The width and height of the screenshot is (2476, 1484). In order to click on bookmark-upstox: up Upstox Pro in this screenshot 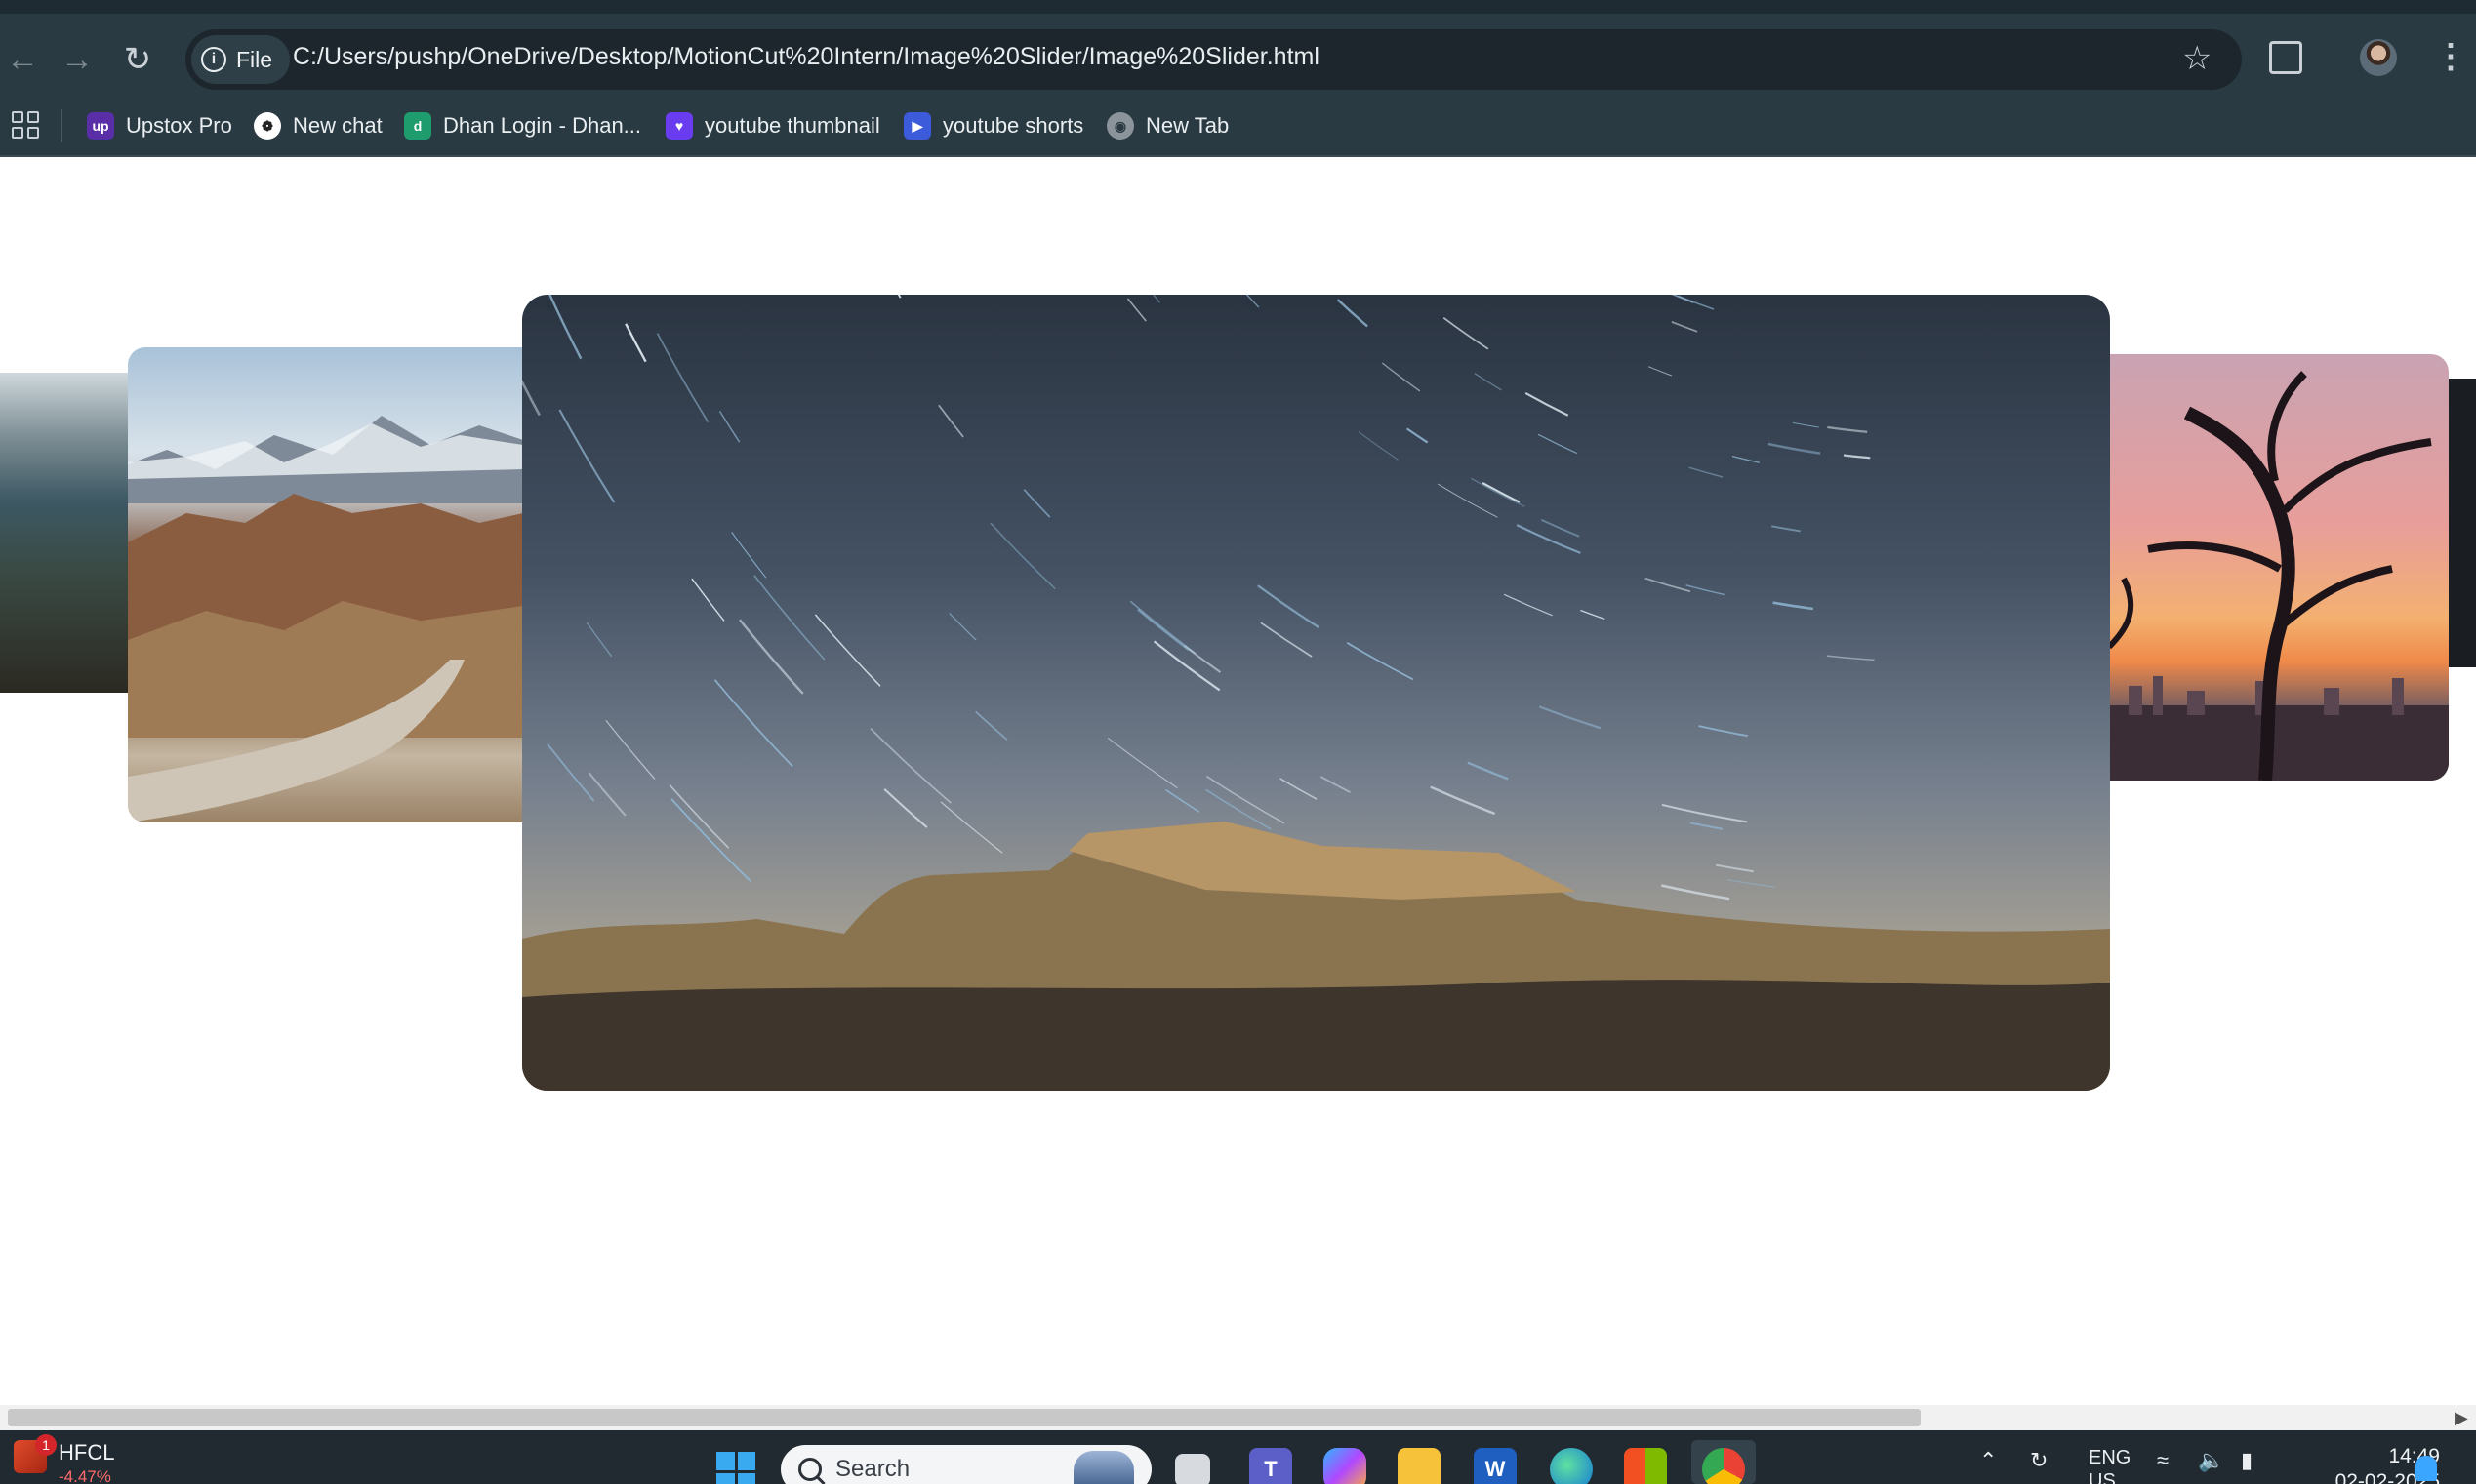, I will do `click(159, 125)`.